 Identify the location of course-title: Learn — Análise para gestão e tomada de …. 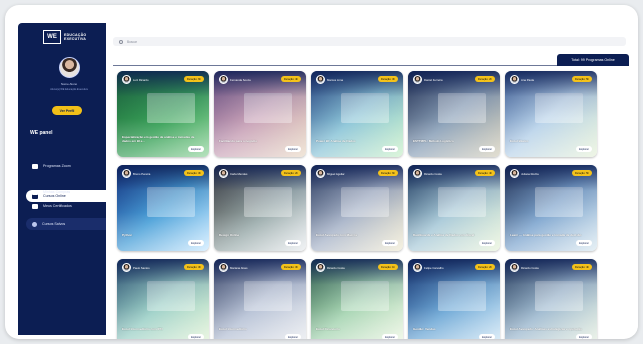
(546, 235).